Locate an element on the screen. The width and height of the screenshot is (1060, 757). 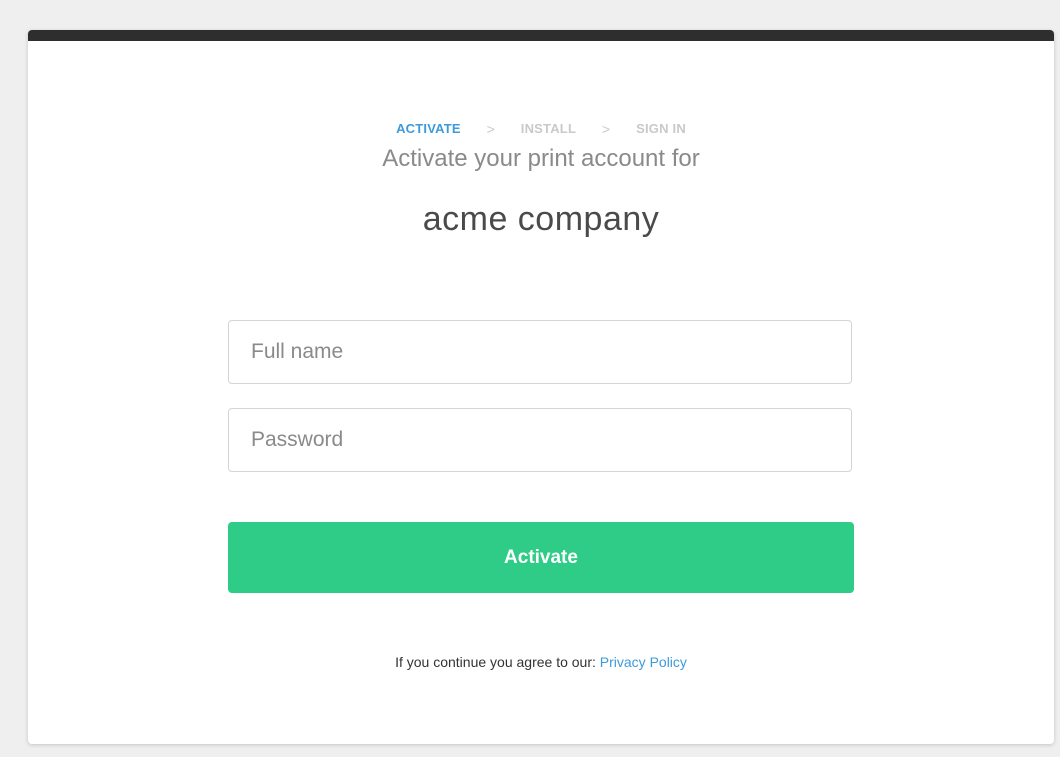
step-sign-in: SIGN IN is located at coordinates (661, 129).